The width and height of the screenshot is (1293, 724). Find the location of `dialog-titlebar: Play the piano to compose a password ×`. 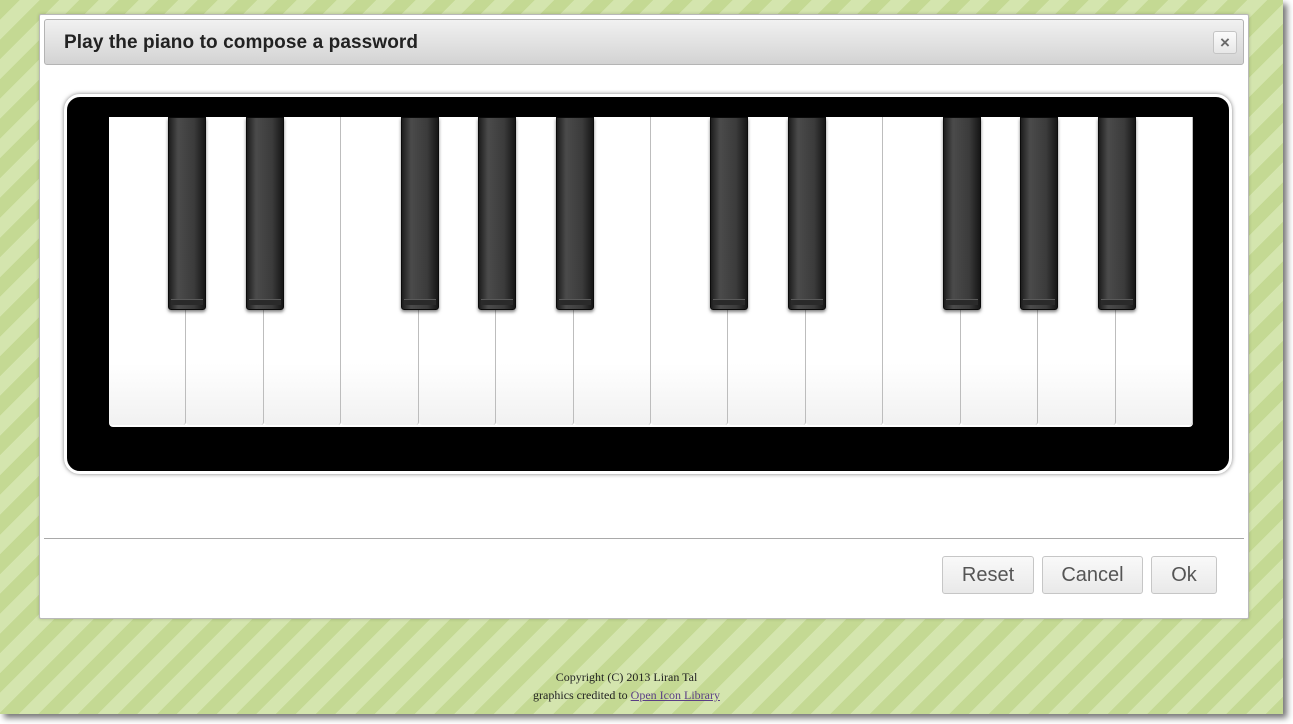

dialog-titlebar: Play the piano to compose a password × is located at coordinates (644, 42).